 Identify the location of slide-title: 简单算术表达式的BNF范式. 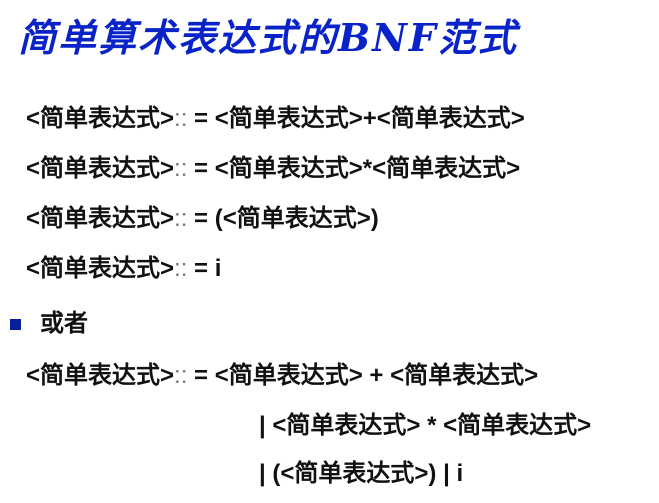
(268, 37).